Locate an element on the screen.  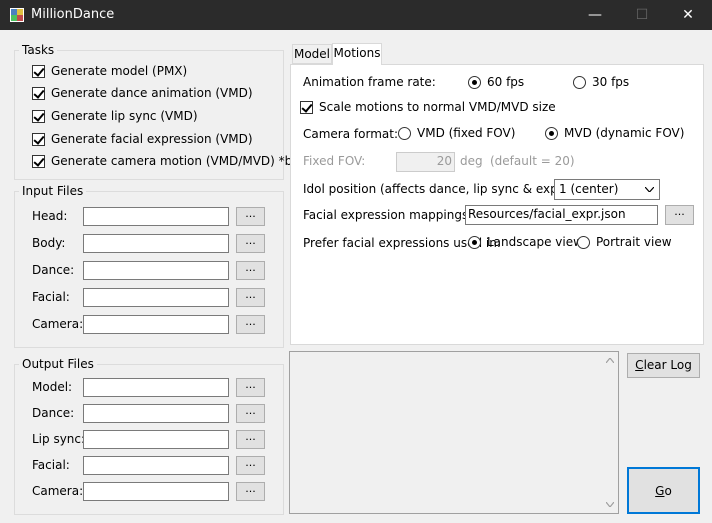
input-camera-field is located at coordinates (156, 324).